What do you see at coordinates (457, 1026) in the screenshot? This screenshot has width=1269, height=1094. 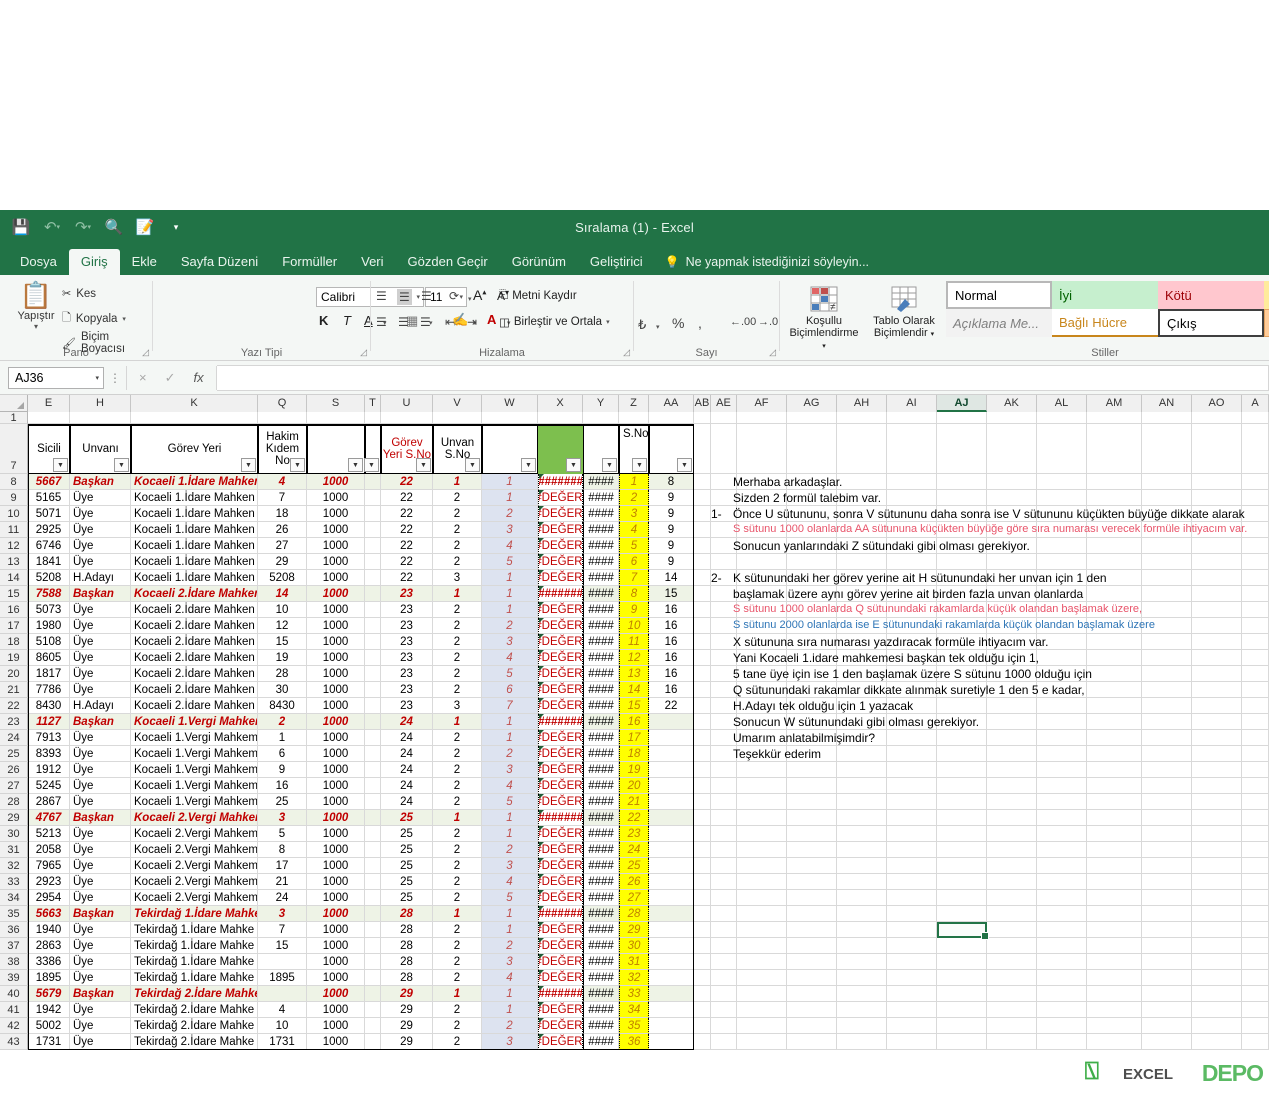 I see `cell-V42: 2` at bounding box center [457, 1026].